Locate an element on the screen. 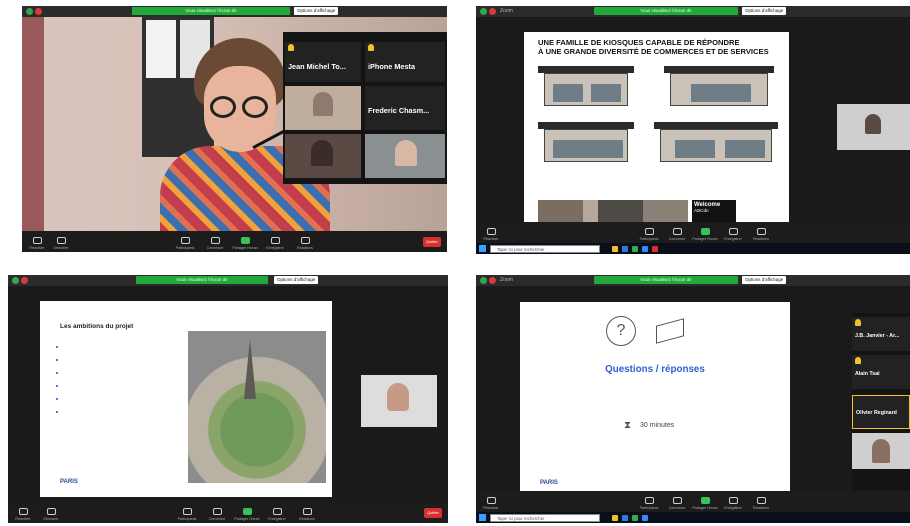  kiosk-photo-strip is located at coordinates (613, 211).